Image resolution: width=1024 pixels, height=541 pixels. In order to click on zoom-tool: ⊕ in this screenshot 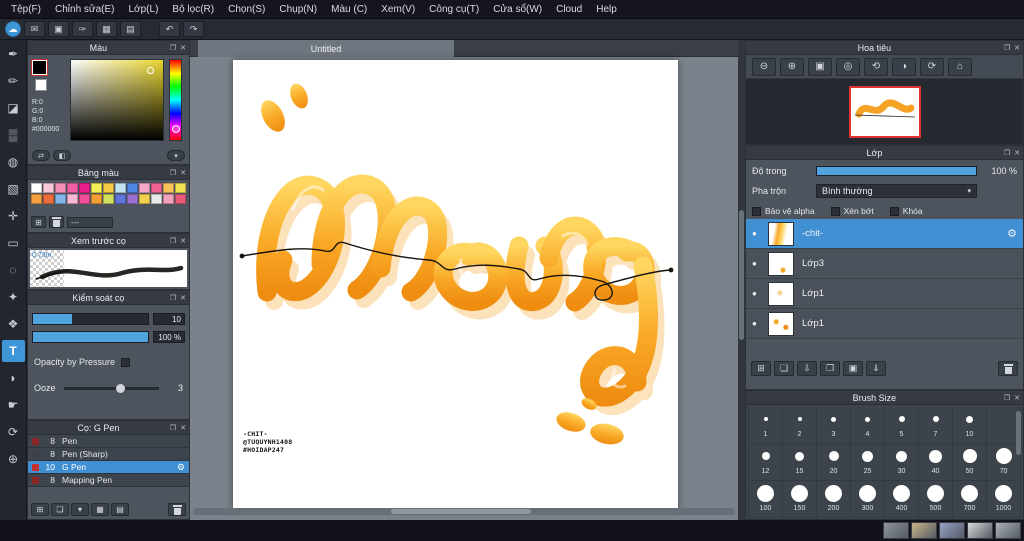, I will do `click(13, 459)`.